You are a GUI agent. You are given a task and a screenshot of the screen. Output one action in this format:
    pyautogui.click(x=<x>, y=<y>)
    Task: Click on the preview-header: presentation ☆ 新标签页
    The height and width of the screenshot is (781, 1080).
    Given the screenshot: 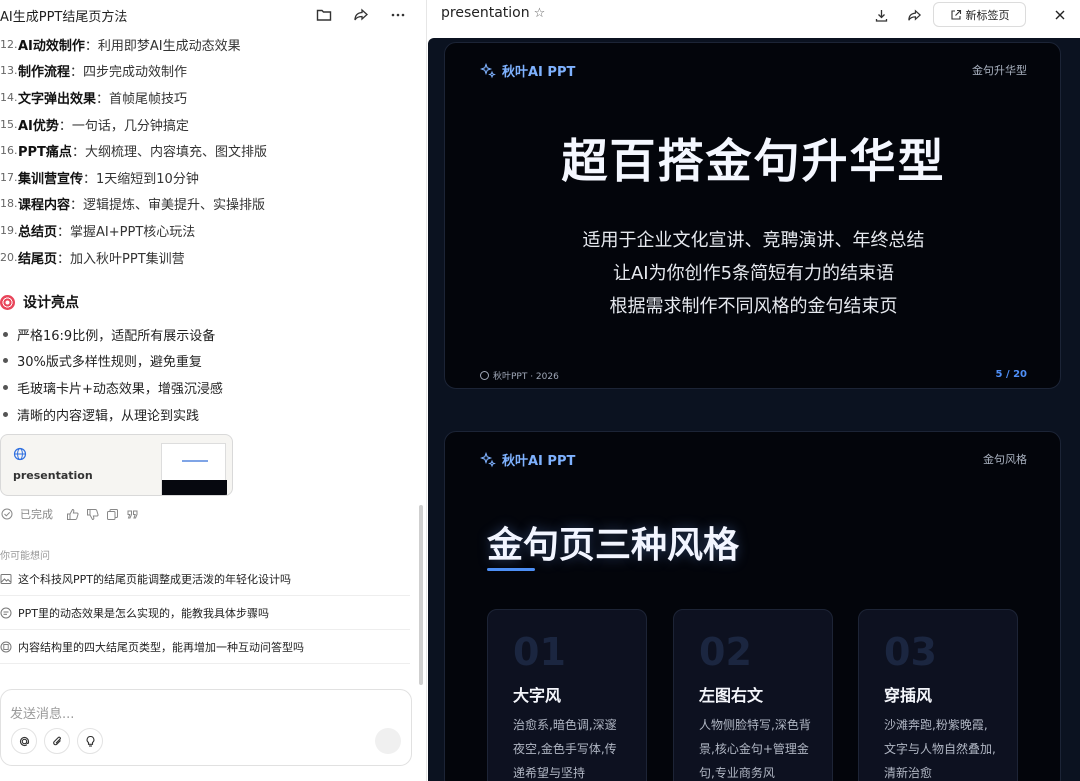 What is the action you would take?
    pyautogui.click(x=754, y=15)
    